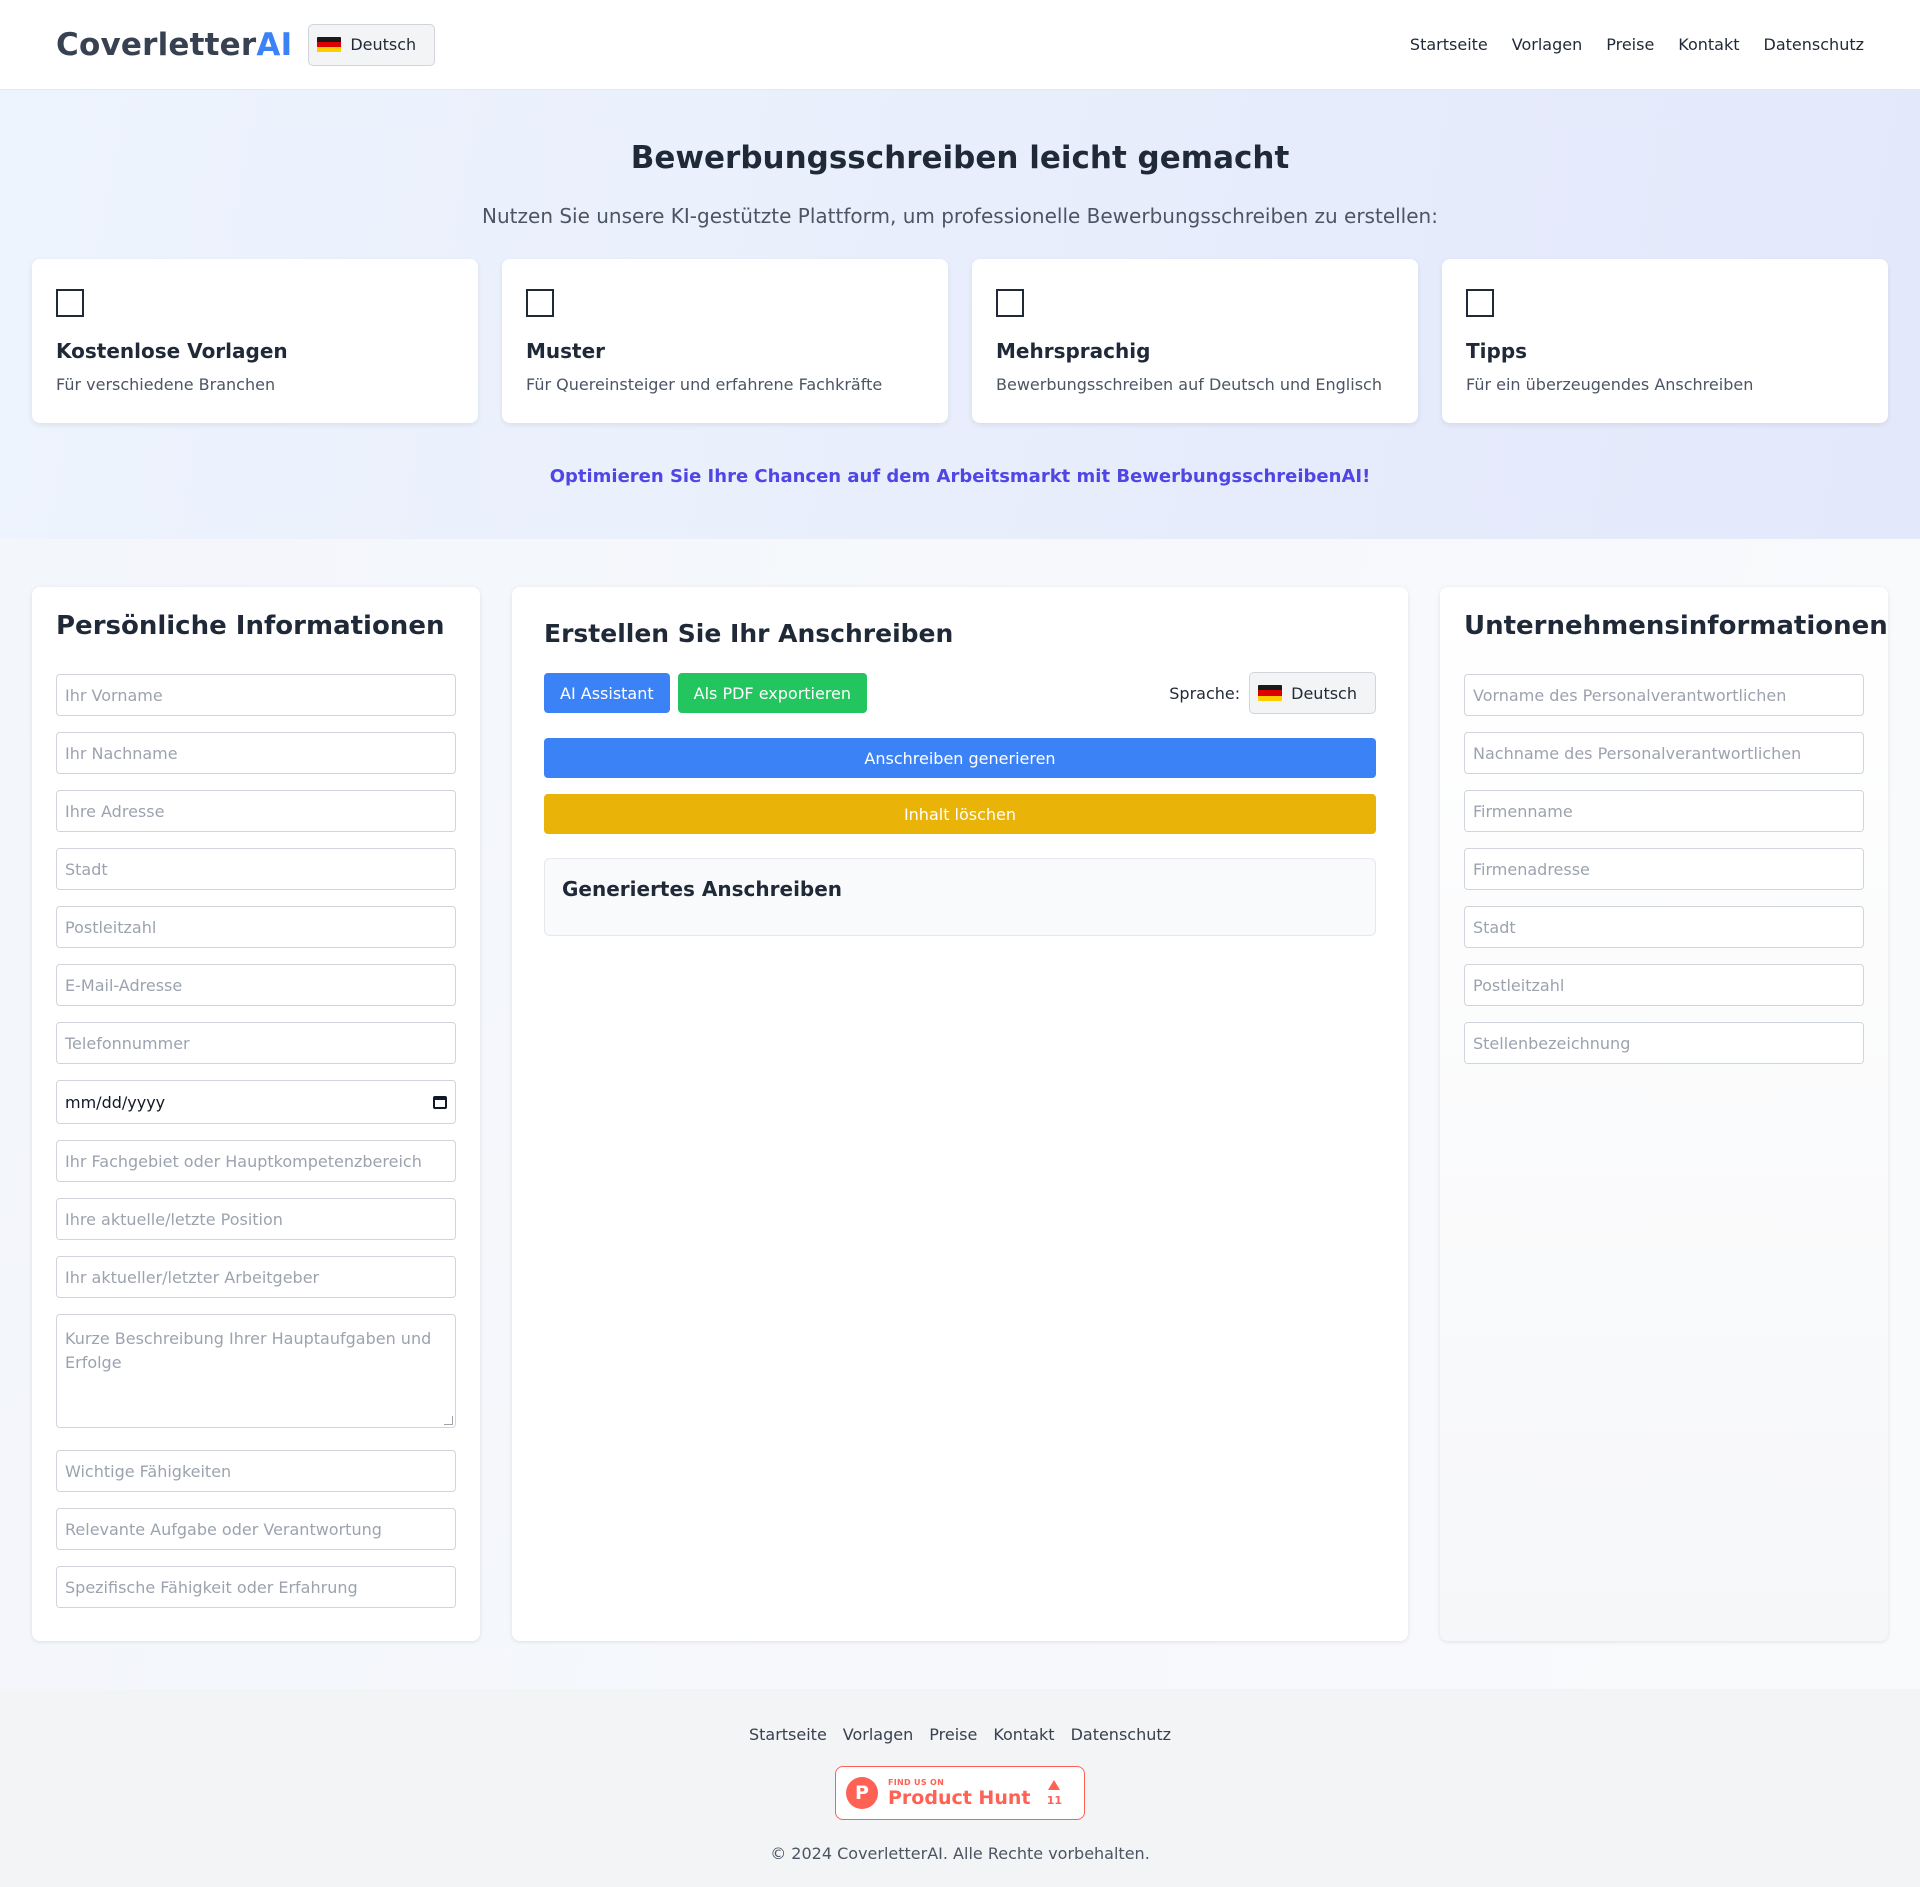 The width and height of the screenshot is (1920, 1887). I want to click on job-title-input: Stellenbezeichnung, so click(1664, 1043).